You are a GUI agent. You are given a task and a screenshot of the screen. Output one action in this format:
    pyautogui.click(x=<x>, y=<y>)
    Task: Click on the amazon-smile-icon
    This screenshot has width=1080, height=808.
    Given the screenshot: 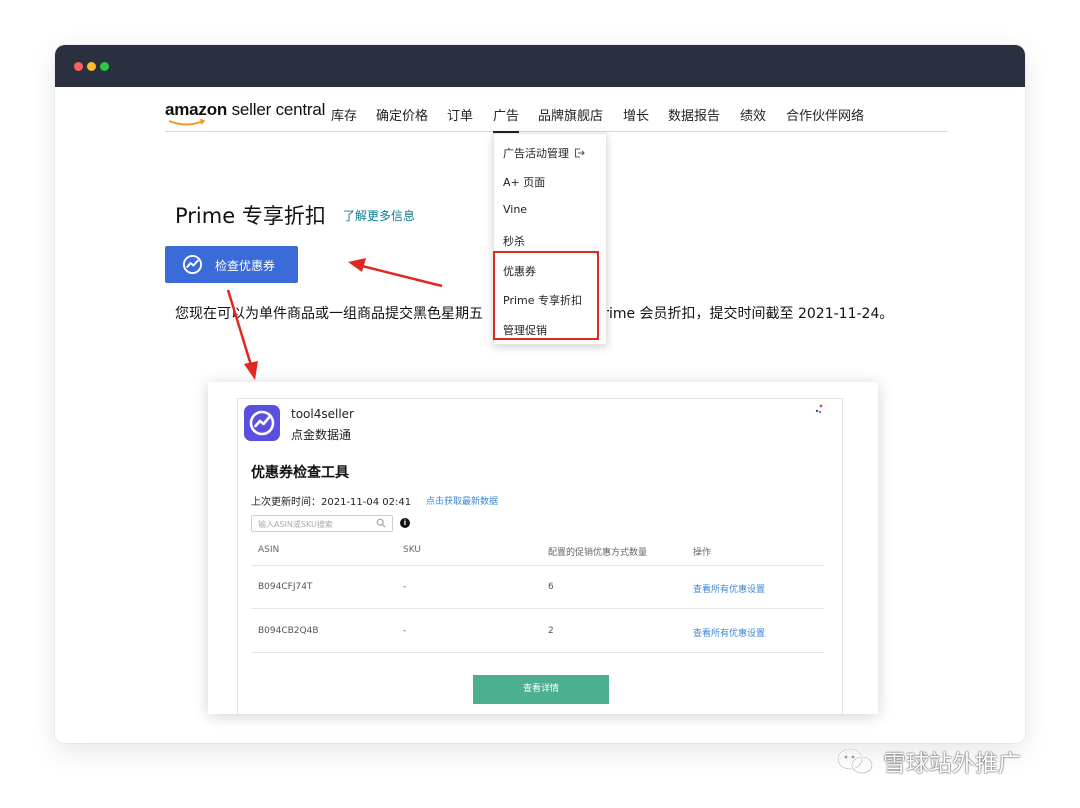 What is the action you would take?
    pyautogui.click(x=187, y=122)
    